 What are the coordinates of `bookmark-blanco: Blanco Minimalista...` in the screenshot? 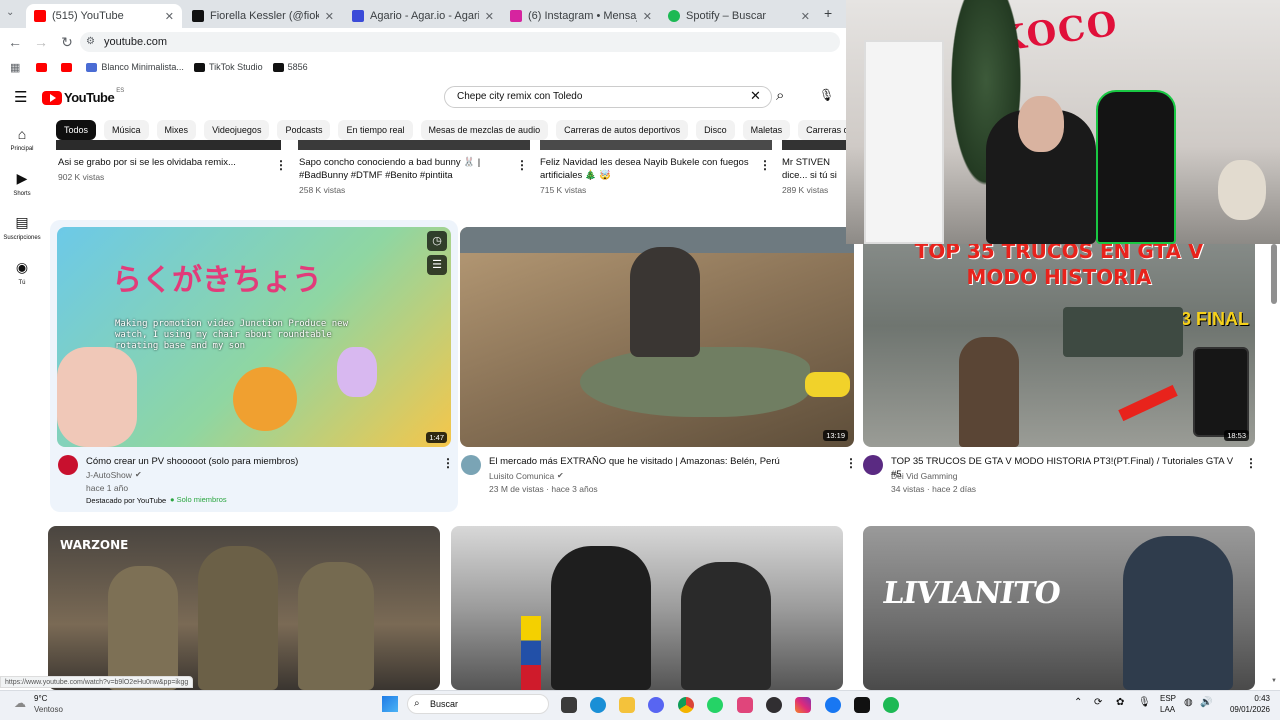 It's located at (135, 67).